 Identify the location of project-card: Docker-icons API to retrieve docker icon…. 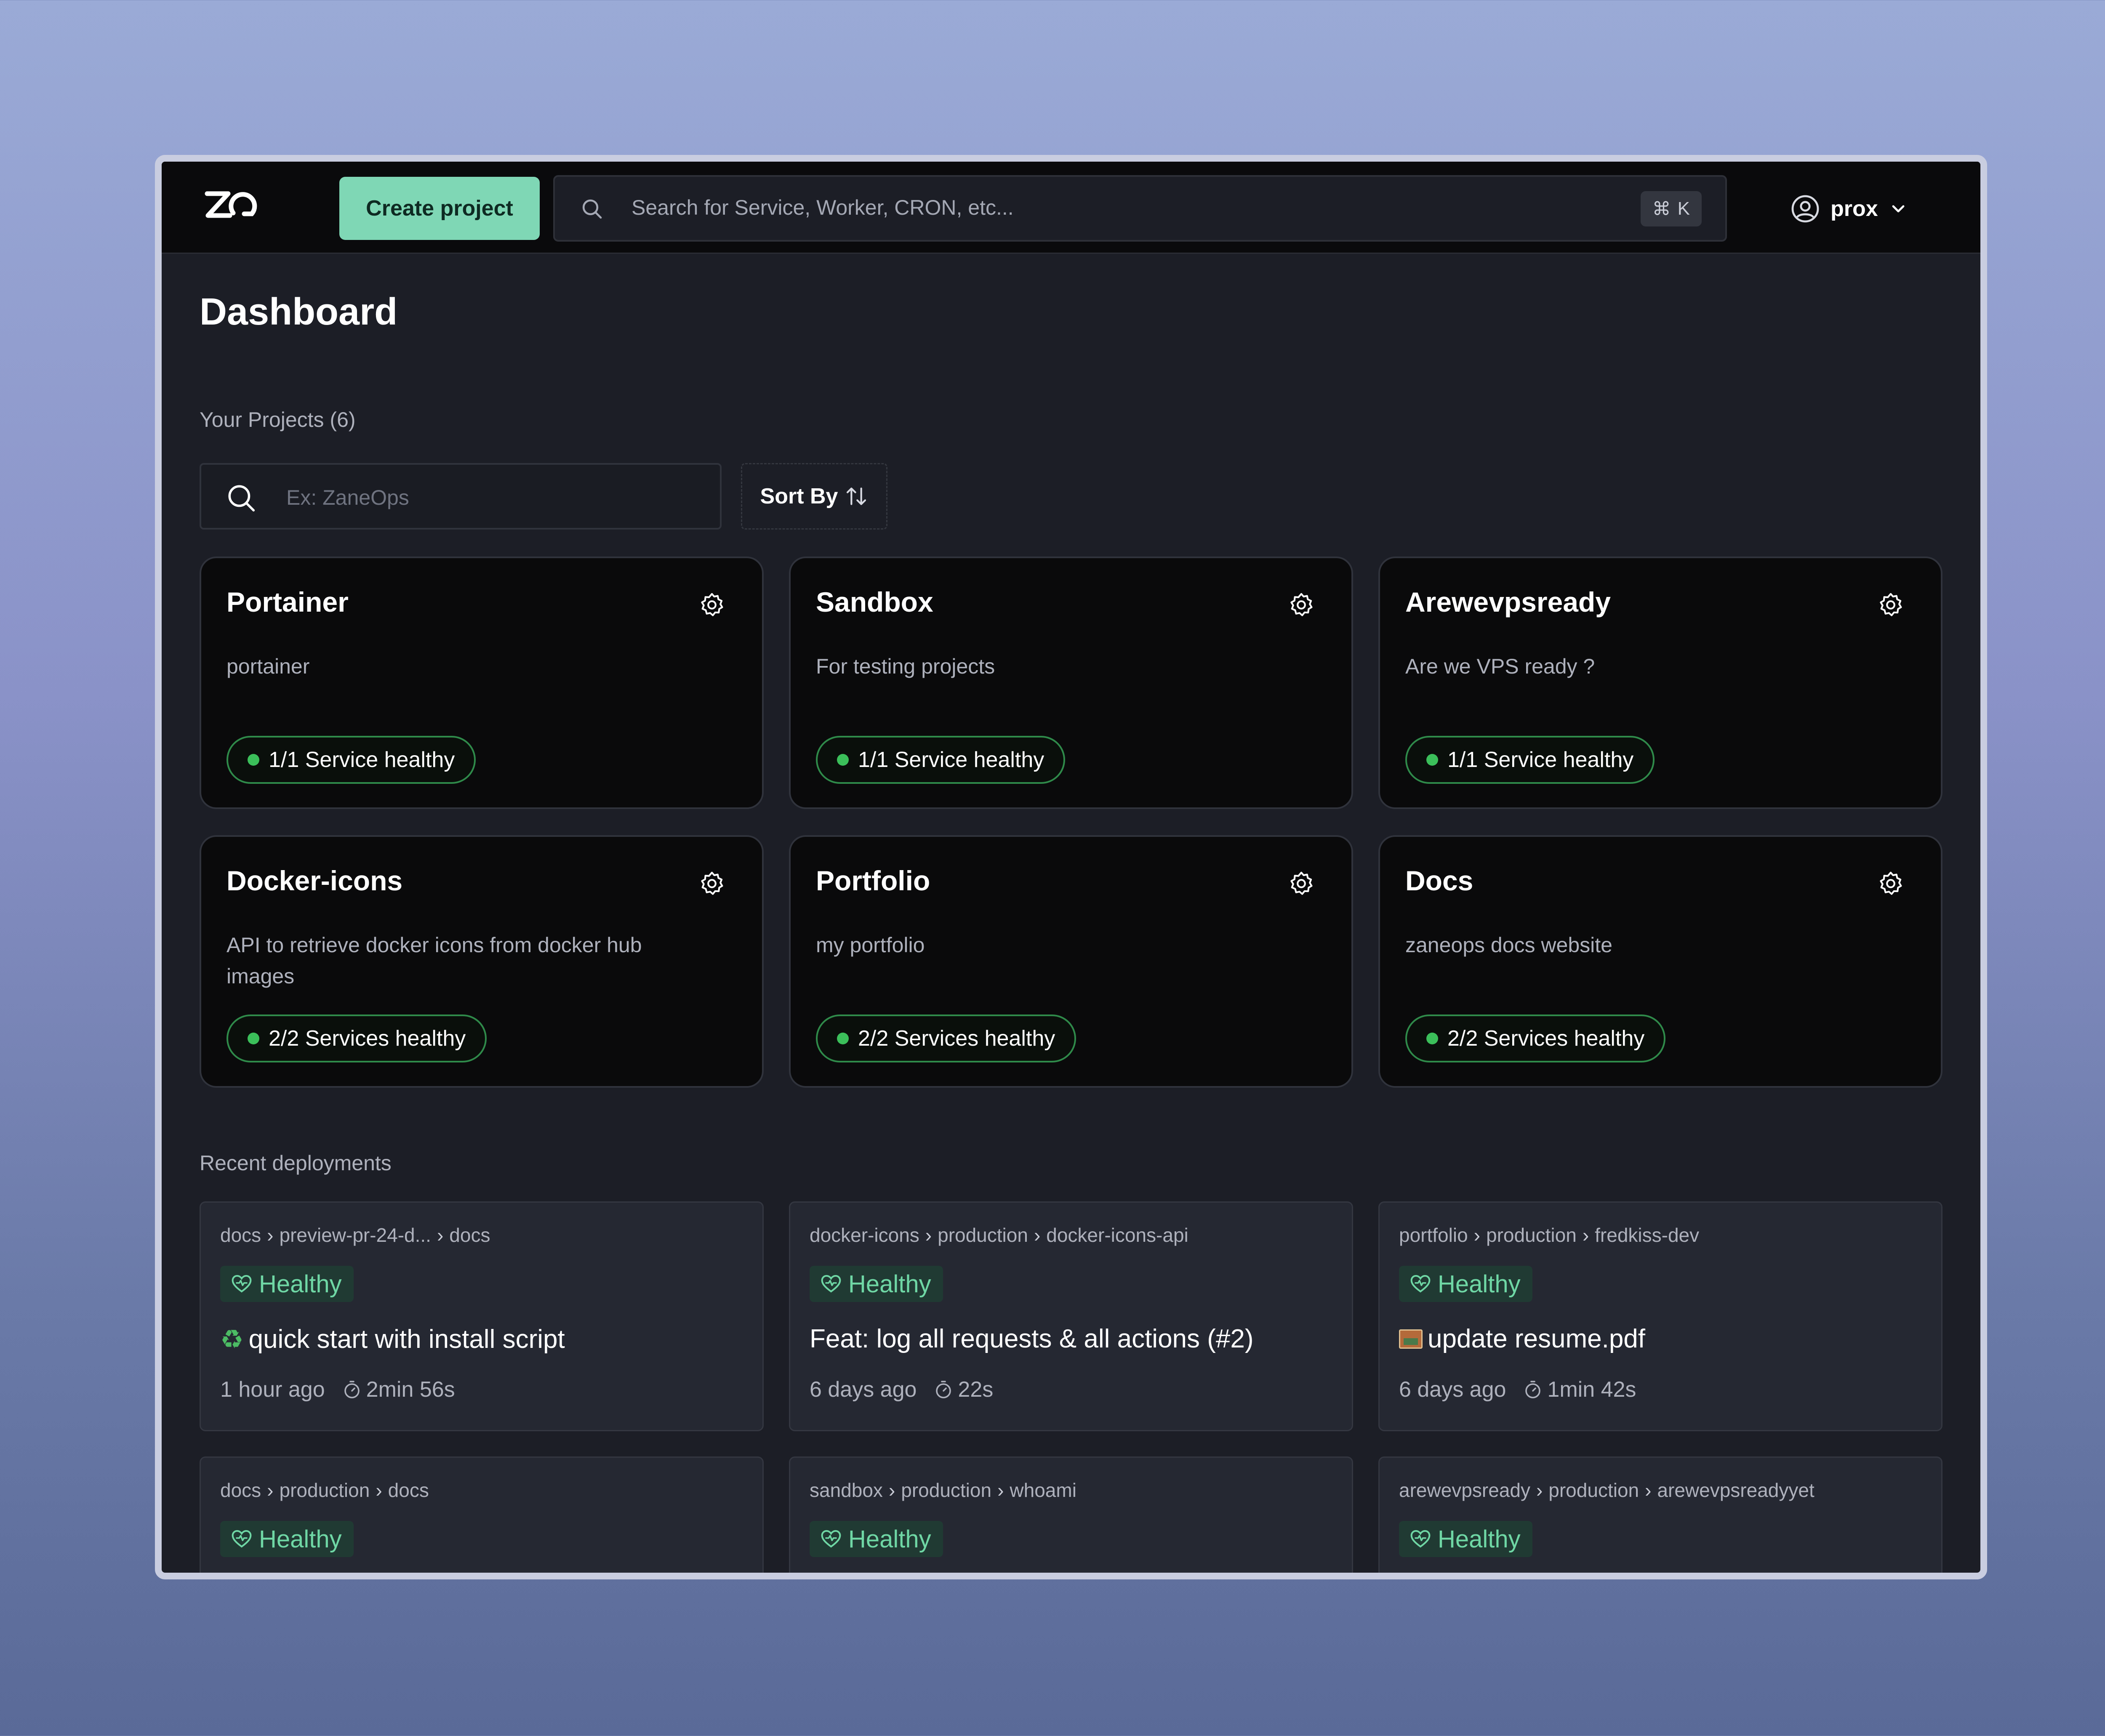
(482, 961).